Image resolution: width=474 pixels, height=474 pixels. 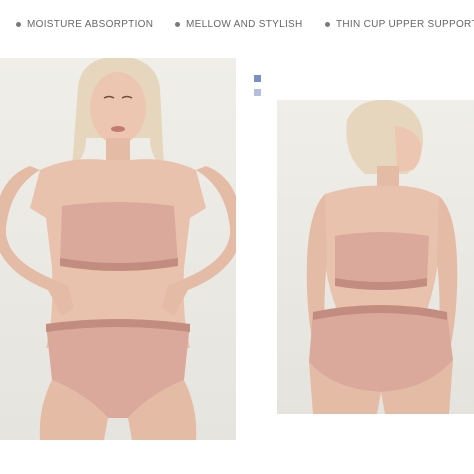 I want to click on bandeau-top-front, so click(x=119, y=235).